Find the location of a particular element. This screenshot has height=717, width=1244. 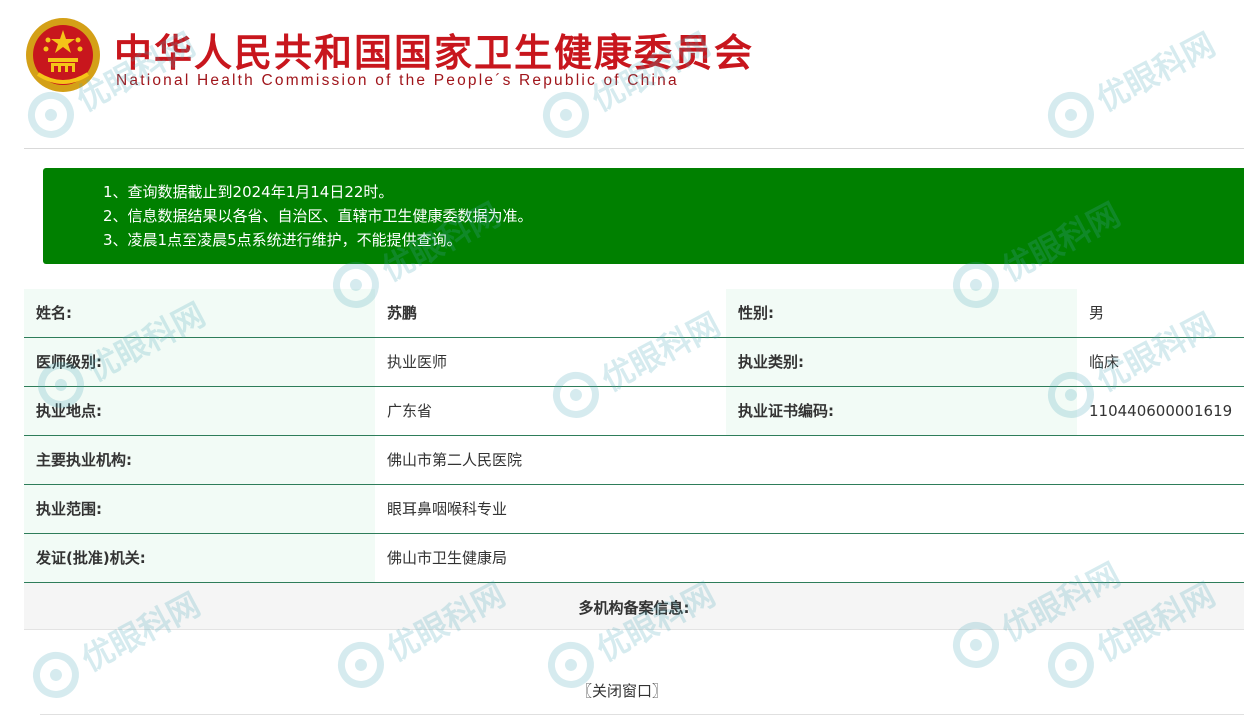

table-row: 执业地点: 广东省 执业证书编码: 110440600001619 is located at coordinates (634, 411).